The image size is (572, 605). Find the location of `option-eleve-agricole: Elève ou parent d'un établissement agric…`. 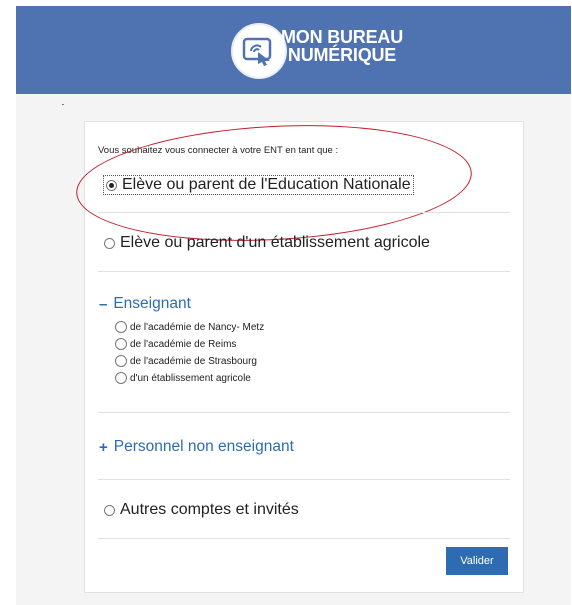

option-eleve-agricole: Elève ou parent d'un établissement agric… is located at coordinates (267, 243).